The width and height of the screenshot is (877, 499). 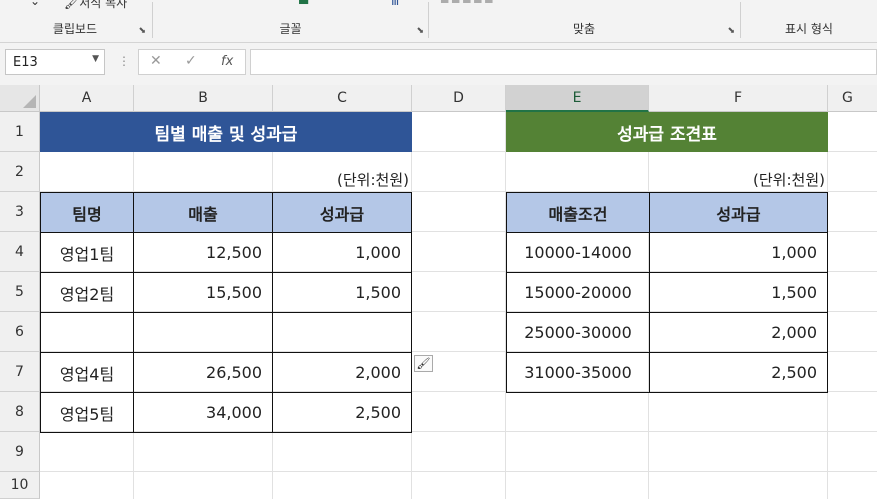 I want to click on align-icons: ═ ═ ═ ═ ═, so click(x=466, y=4).